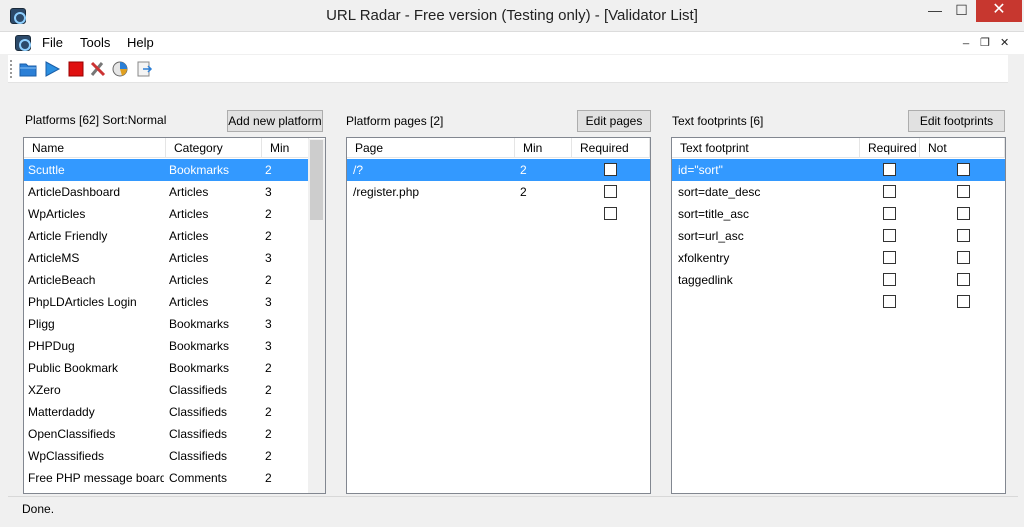 The width and height of the screenshot is (1024, 527). I want to click on edit-pages-button: Edit pages, so click(614, 121).